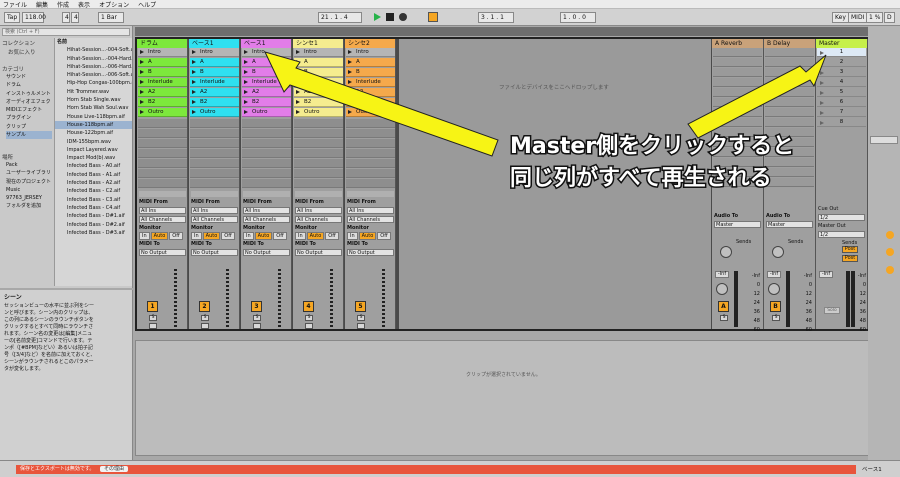 The image size is (900, 477). I want to click on arrow-to-master, so click(757, 96).